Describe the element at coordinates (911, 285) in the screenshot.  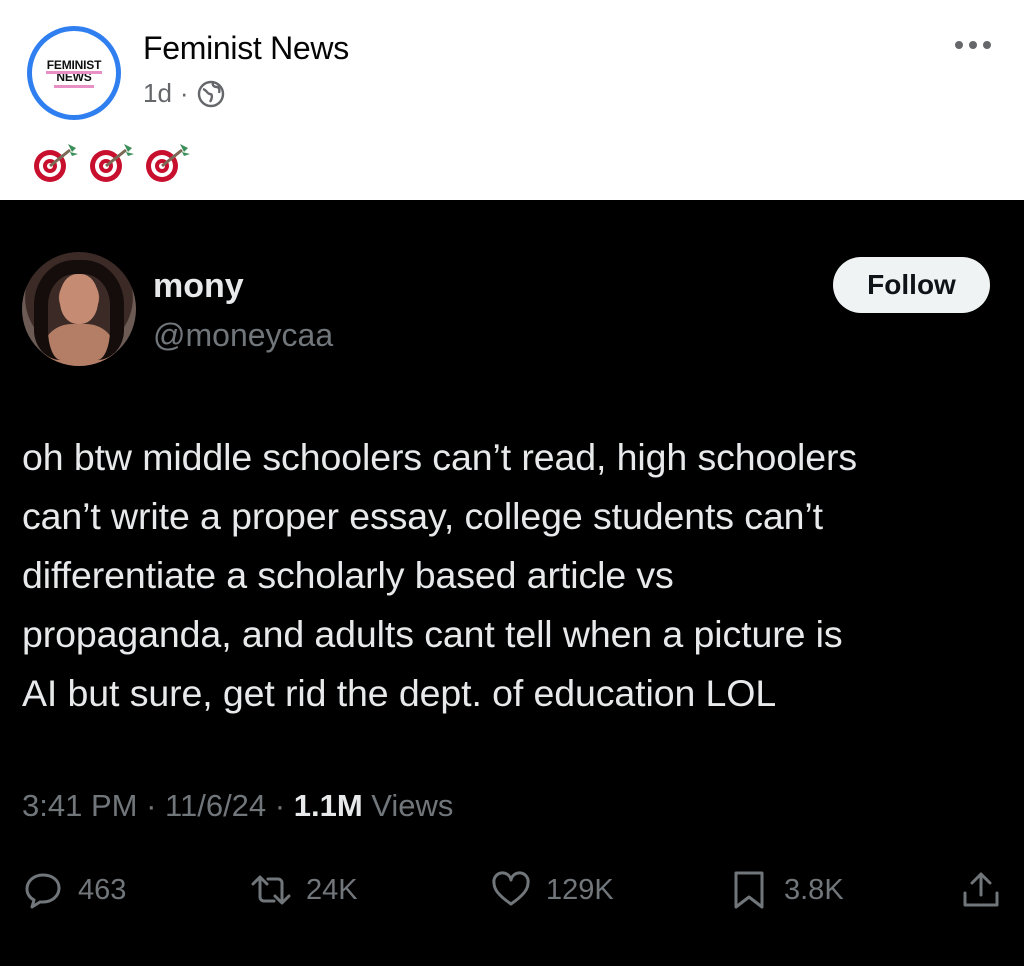
I see `follow-button: Follow` at that location.